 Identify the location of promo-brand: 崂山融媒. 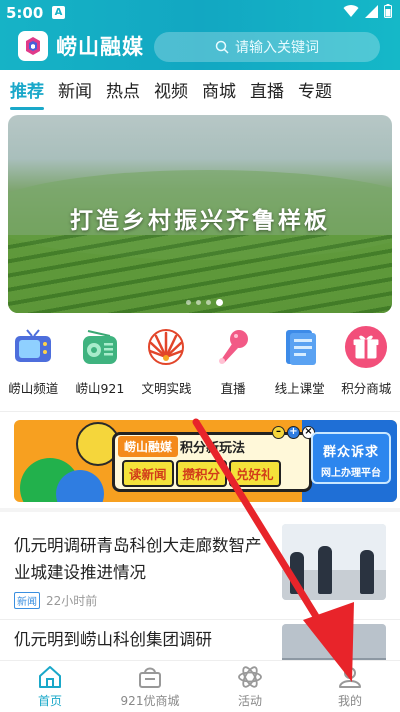
(148, 446).